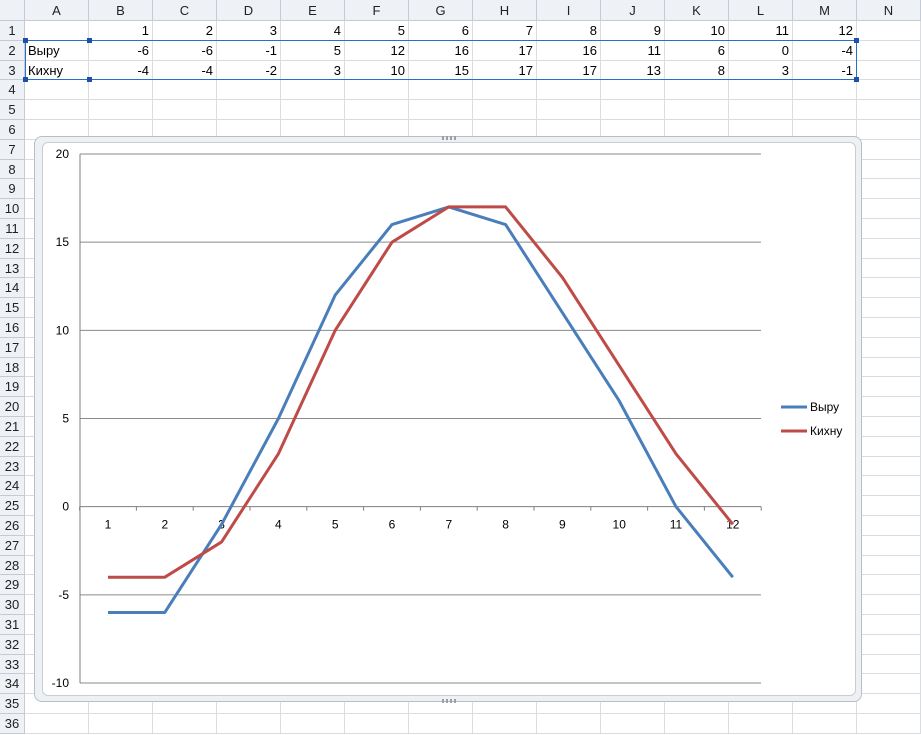 This screenshot has width=921, height=735. I want to click on row-header-2: 2, so click(12, 50).